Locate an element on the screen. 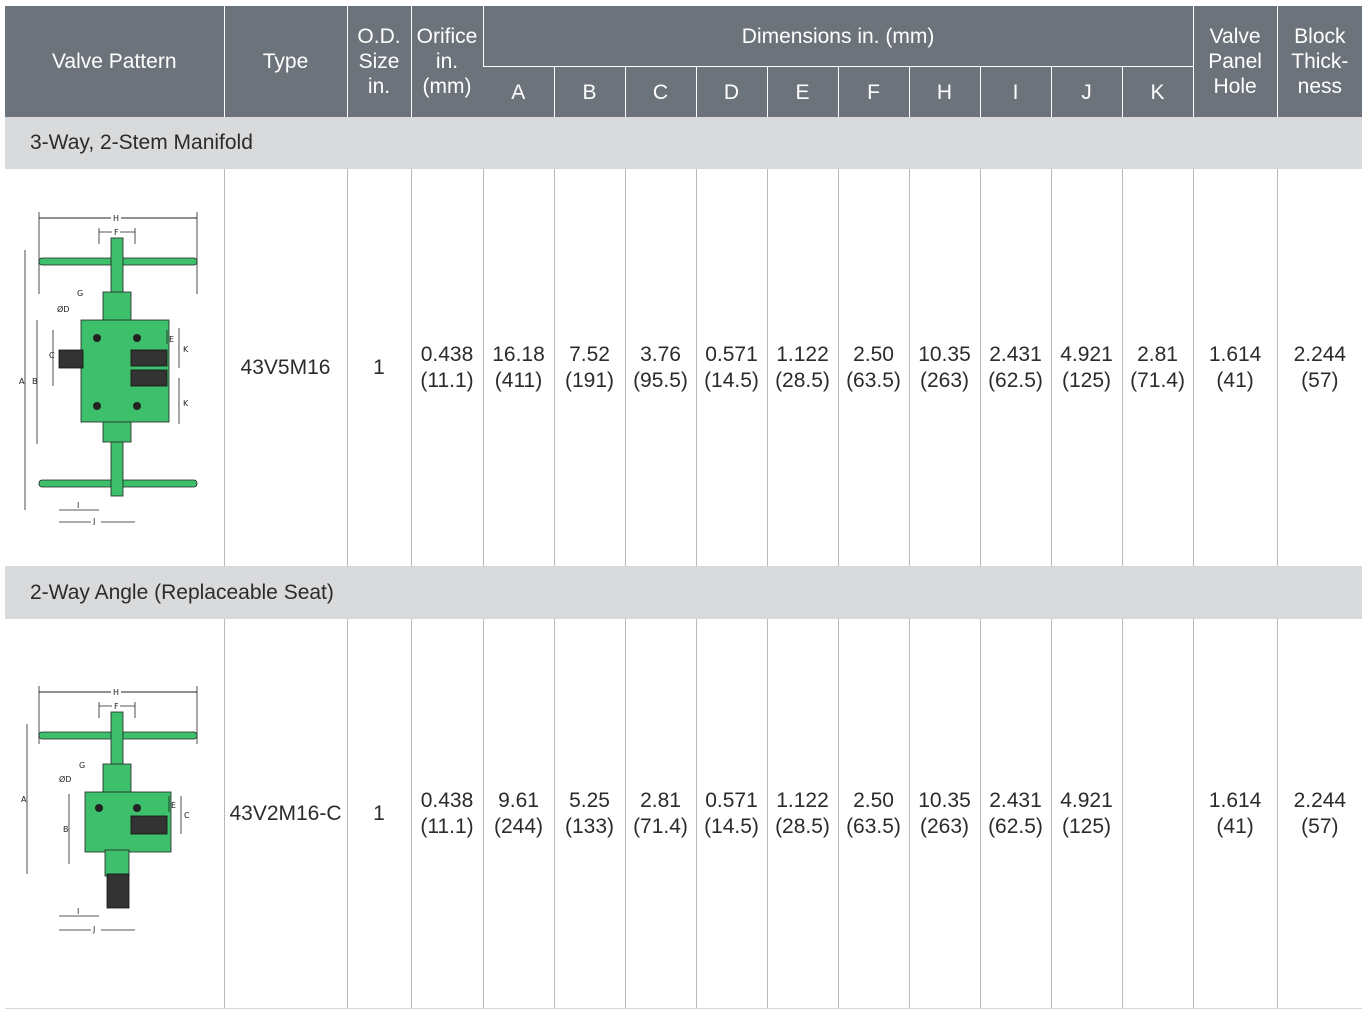  dim-label-a: A is located at coordinates (24, 799).